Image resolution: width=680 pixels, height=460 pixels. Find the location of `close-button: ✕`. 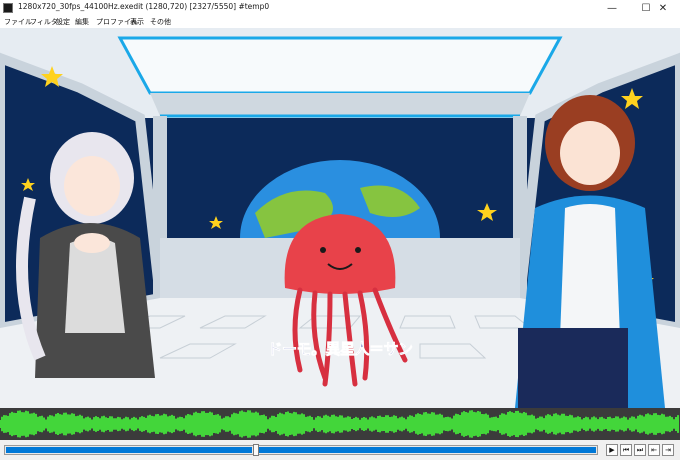

close-button: ✕ is located at coordinates (663, 8).